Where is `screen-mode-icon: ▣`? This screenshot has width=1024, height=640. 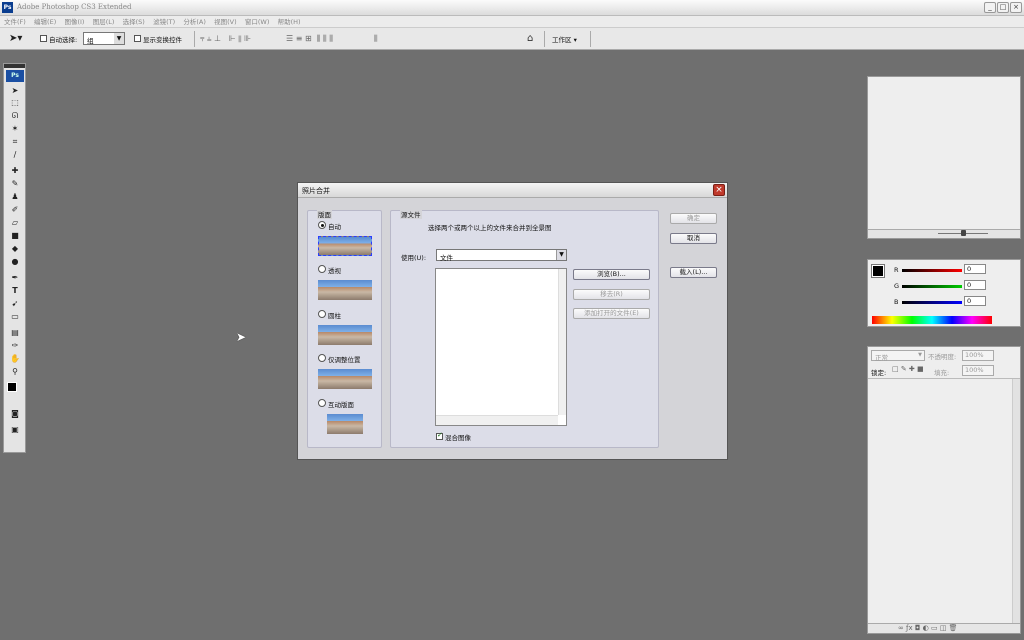 screen-mode-icon: ▣ is located at coordinates (15, 429).